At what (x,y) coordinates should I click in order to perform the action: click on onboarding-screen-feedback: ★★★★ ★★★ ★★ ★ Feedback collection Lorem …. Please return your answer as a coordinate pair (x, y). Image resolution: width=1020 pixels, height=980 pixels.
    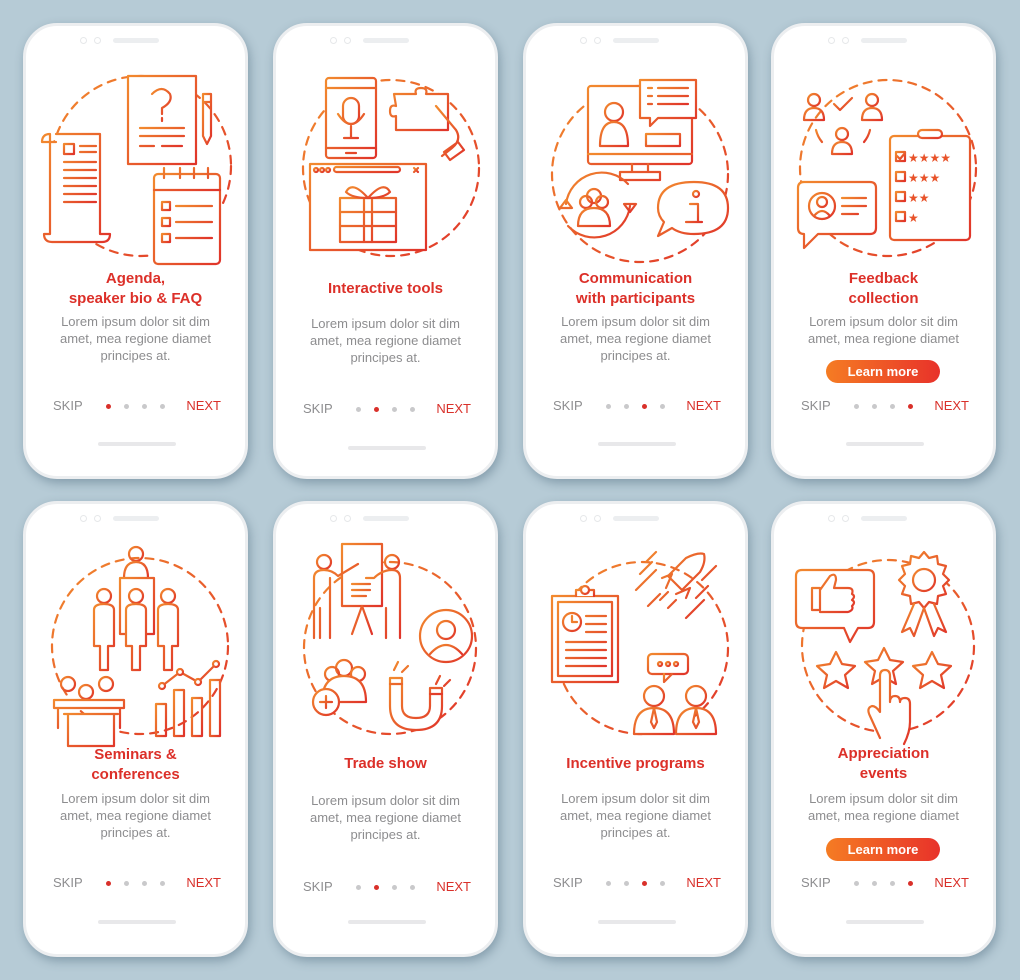
    Looking at the image, I should click on (883, 251).